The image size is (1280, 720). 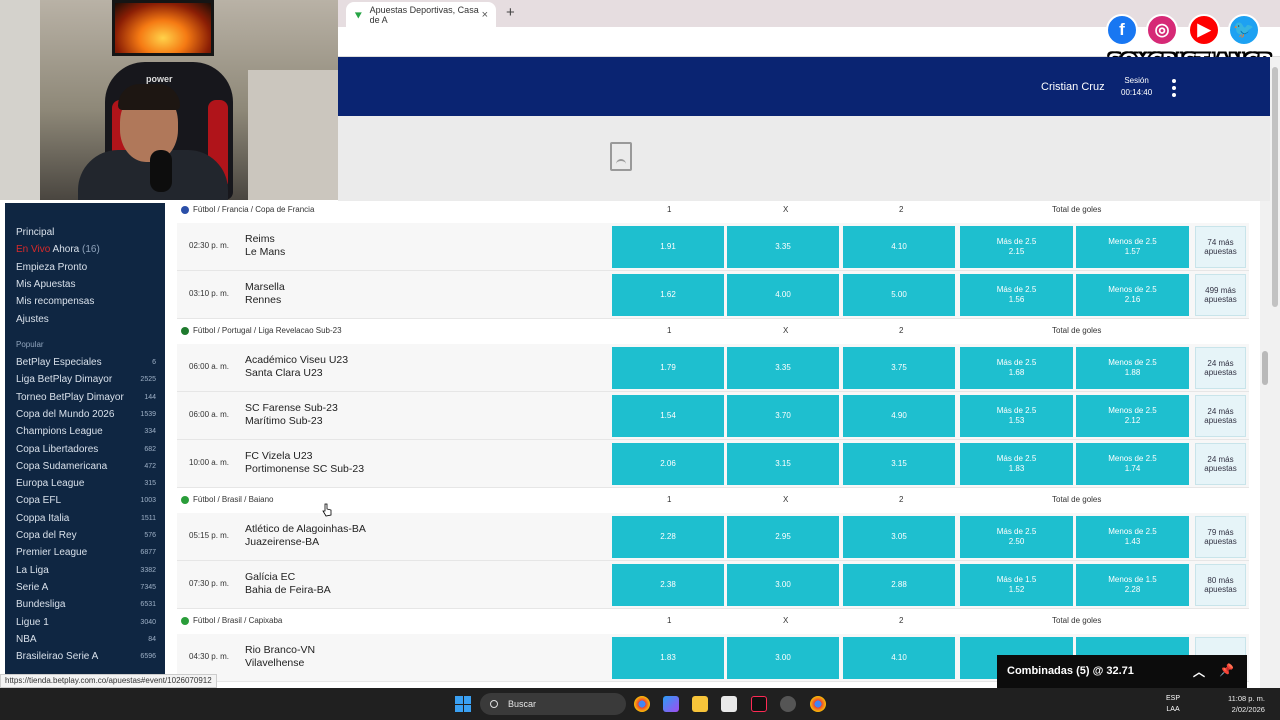 What do you see at coordinates (759, 704) in the screenshot?
I see `tiktok-icon` at bounding box center [759, 704].